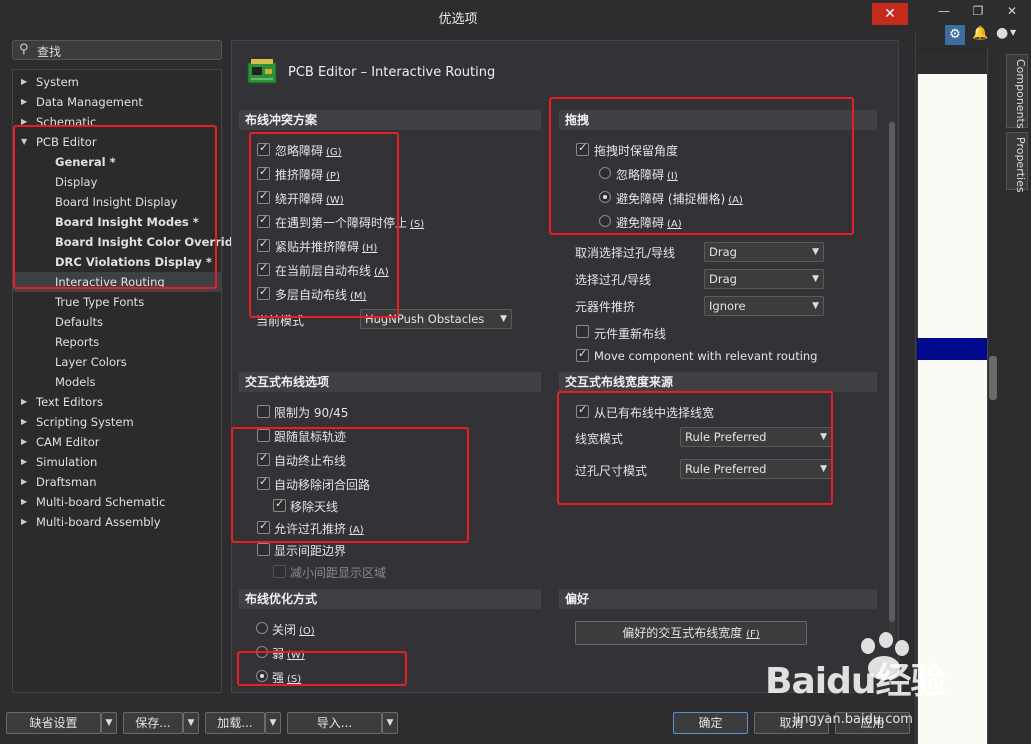 The image size is (1031, 744). What do you see at coordinates (647, 174) in the screenshot?
I see `drag-radio-label: 忽略障碍 (I)` at bounding box center [647, 174].